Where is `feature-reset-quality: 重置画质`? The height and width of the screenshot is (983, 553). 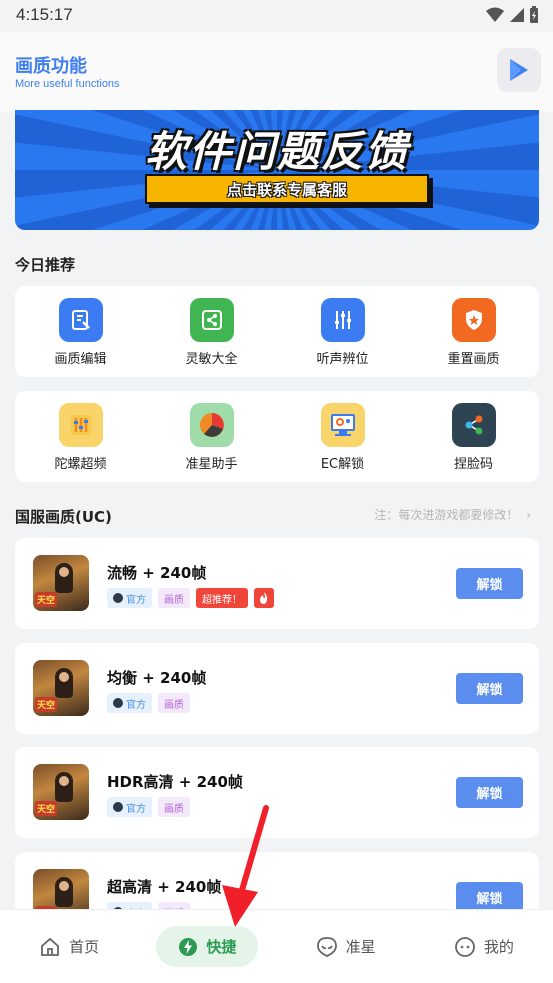 feature-reset-quality: 重置画质 is located at coordinates (473, 331).